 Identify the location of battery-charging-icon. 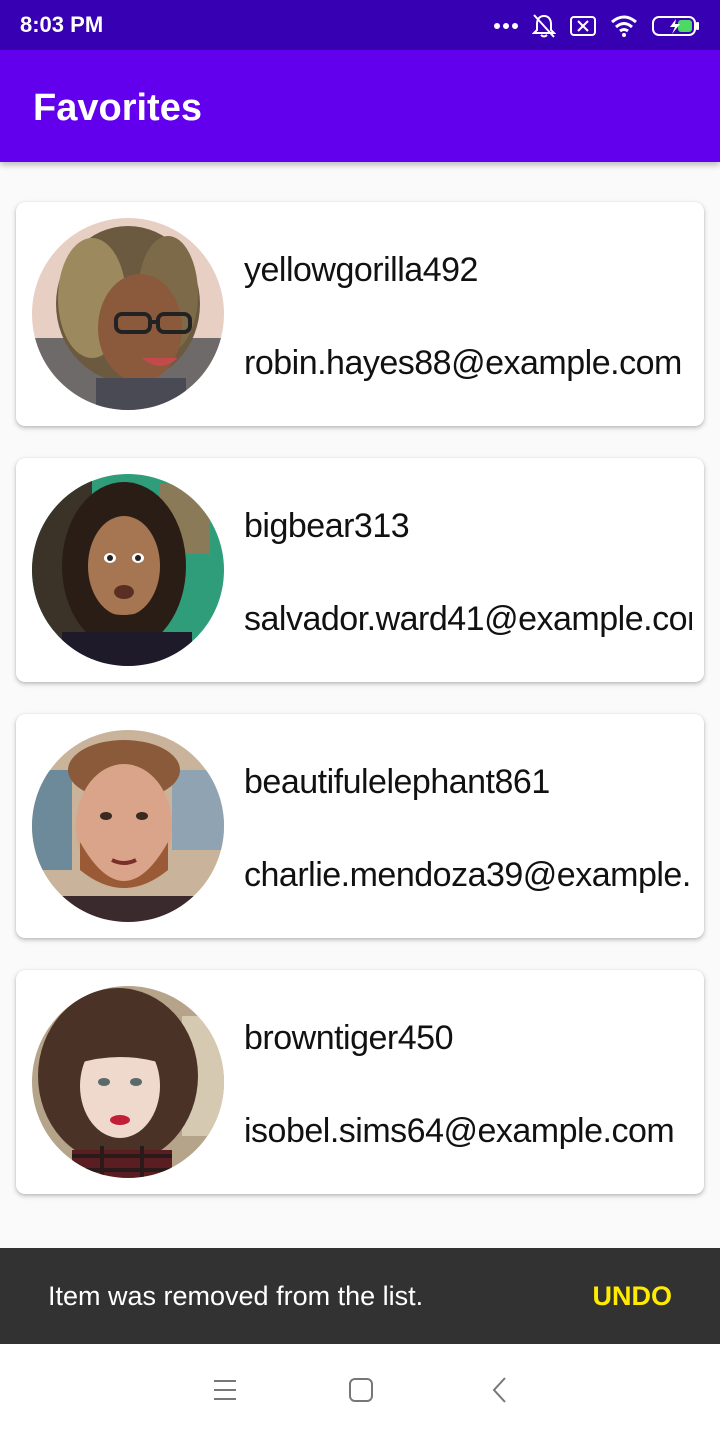
(676, 26).